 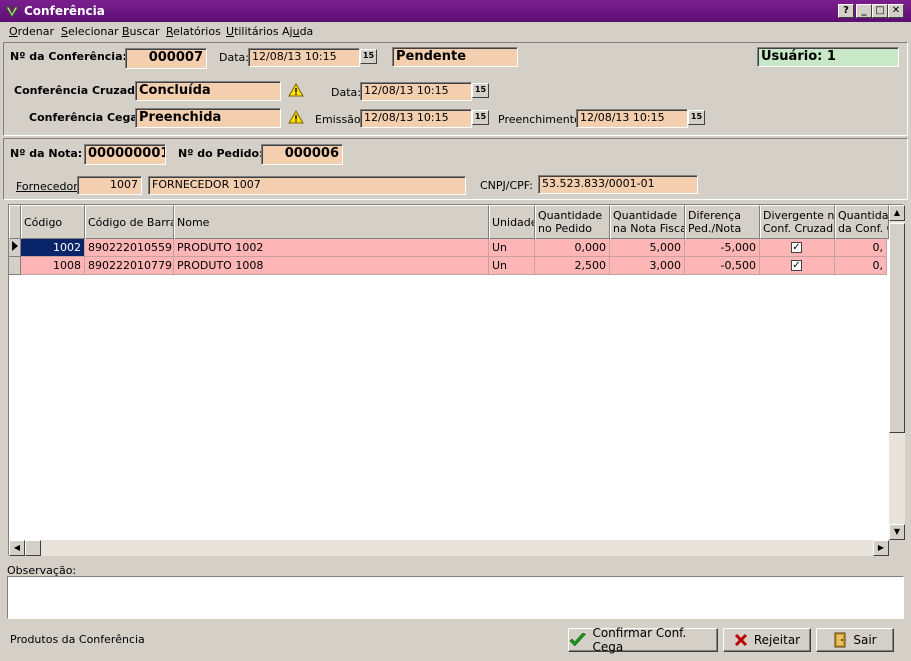 I want to click on cell-diferenca: -0,500, so click(x=722, y=266).